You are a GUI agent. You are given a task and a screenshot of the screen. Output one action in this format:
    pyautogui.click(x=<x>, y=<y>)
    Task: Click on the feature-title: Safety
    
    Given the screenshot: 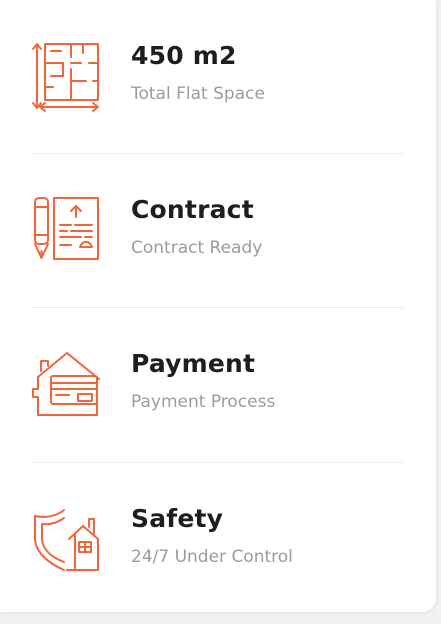 What is the action you would take?
    pyautogui.click(x=177, y=518)
    